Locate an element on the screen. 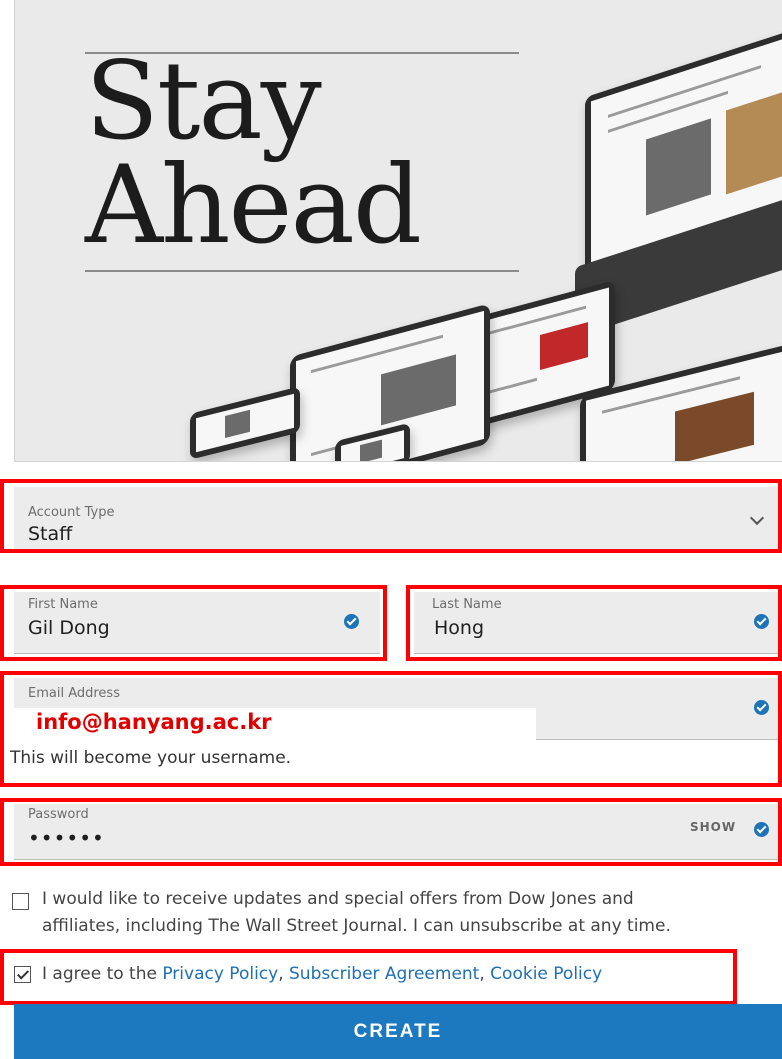 The width and height of the screenshot is (782, 1059). annotation-box-email is located at coordinates (391, 729).